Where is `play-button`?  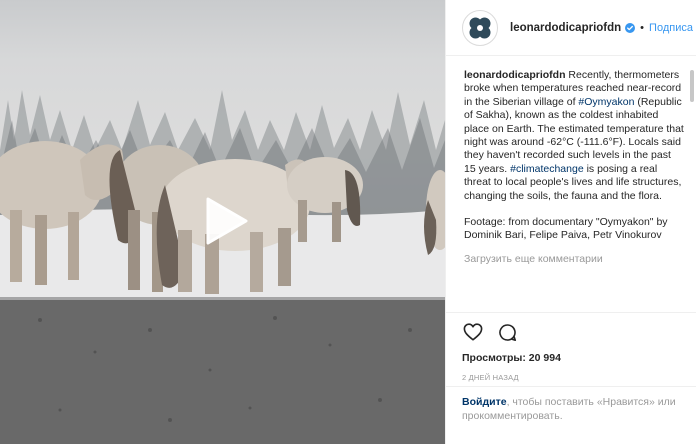 play-button is located at coordinates (226, 221).